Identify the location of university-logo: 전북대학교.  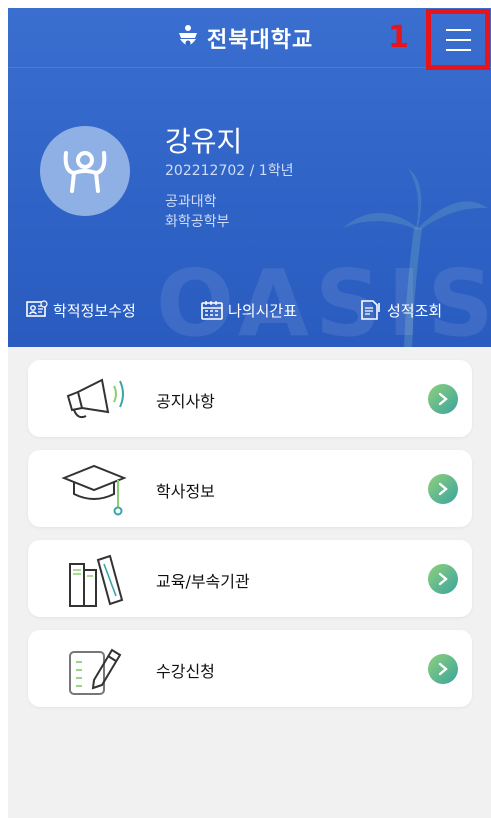
(244, 38).